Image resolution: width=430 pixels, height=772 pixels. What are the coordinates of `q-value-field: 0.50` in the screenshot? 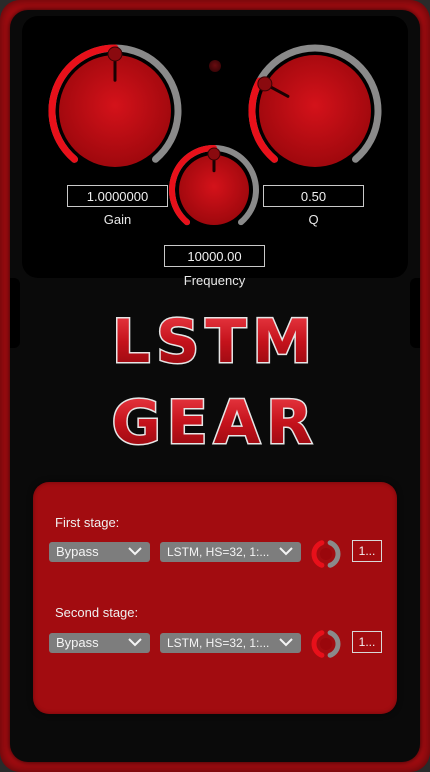 It's located at (313, 196).